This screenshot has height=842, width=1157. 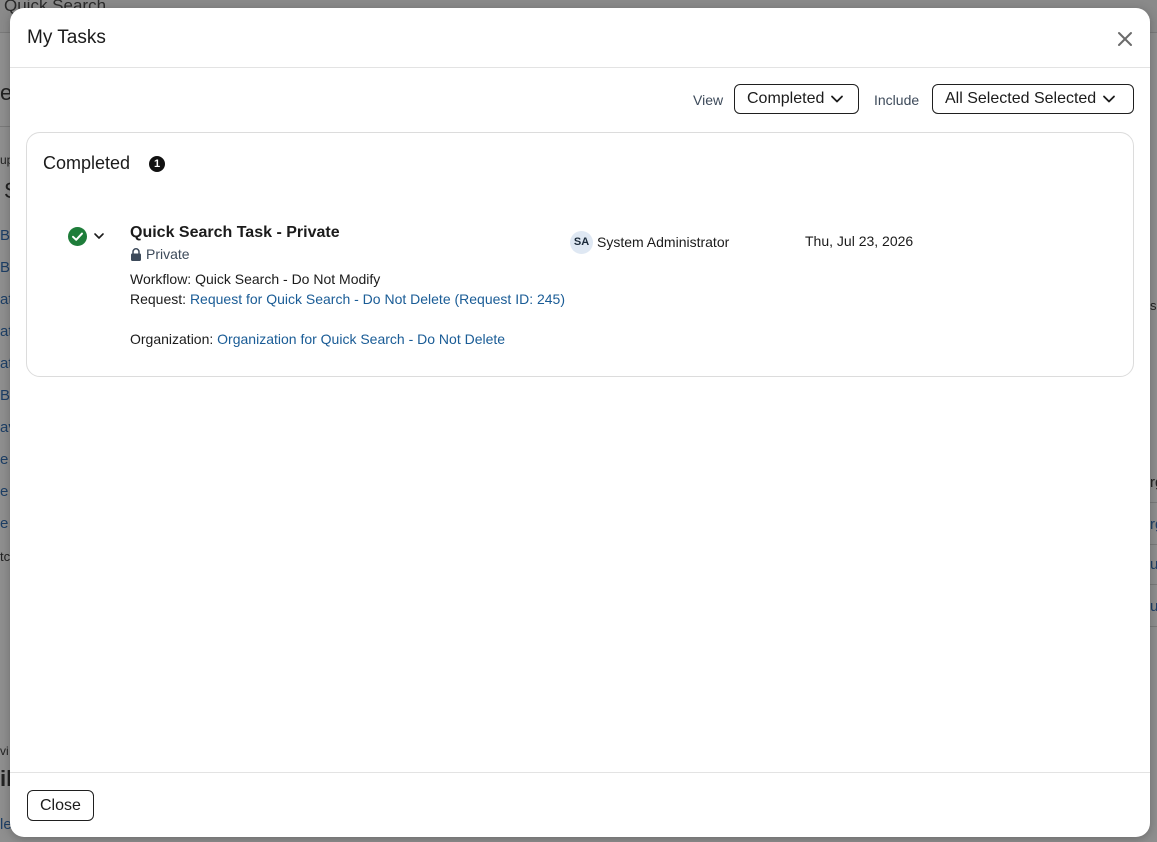 I want to click on background-fragment: vi, so click(x=4, y=751).